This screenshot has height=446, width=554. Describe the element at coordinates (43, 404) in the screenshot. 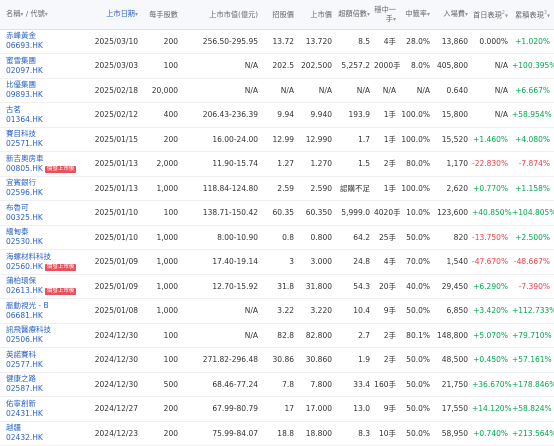

I see `stock-name: 佑寧創新` at that location.